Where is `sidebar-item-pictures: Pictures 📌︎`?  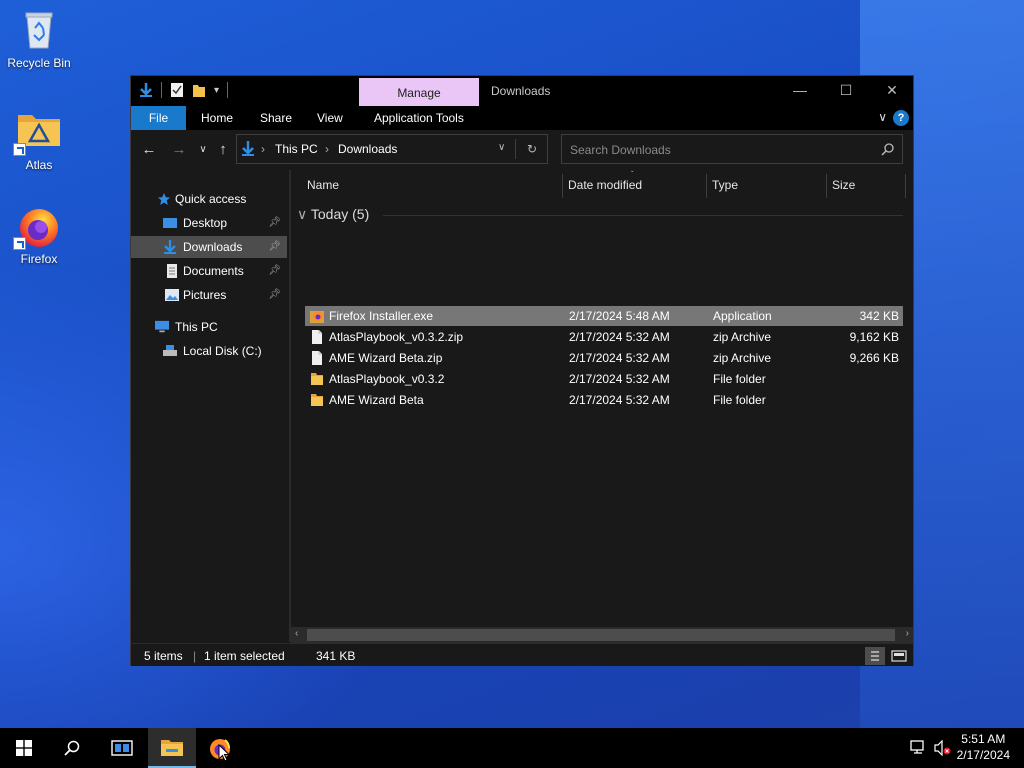 sidebar-item-pictures: Pictures 📌︎ is located at coordinates (209, 295).